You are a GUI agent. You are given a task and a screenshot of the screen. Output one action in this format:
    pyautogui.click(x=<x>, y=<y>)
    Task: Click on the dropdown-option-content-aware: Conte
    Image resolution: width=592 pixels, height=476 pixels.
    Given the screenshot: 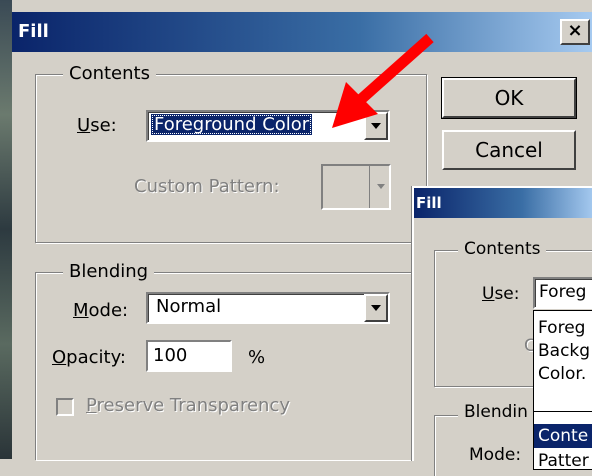 What is the action you would take?
    pyautogui.click(x=563, y=436)
    